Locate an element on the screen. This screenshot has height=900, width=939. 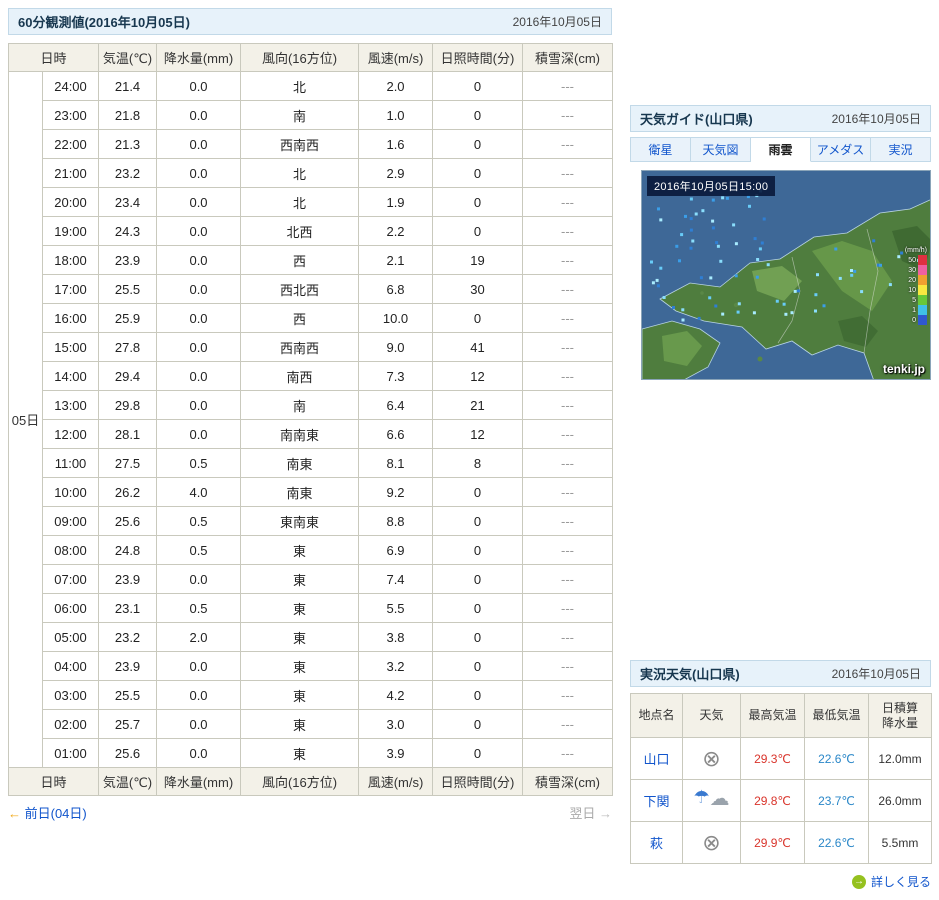
tab-実況: 実況 is located at coordinates (901, 149).